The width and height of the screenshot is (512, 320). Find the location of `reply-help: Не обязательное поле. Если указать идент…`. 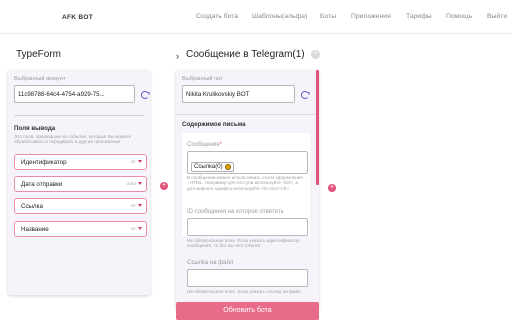

reply-help: Не обязательное поле. Если указать идент… is located at coordinates (243, 243).